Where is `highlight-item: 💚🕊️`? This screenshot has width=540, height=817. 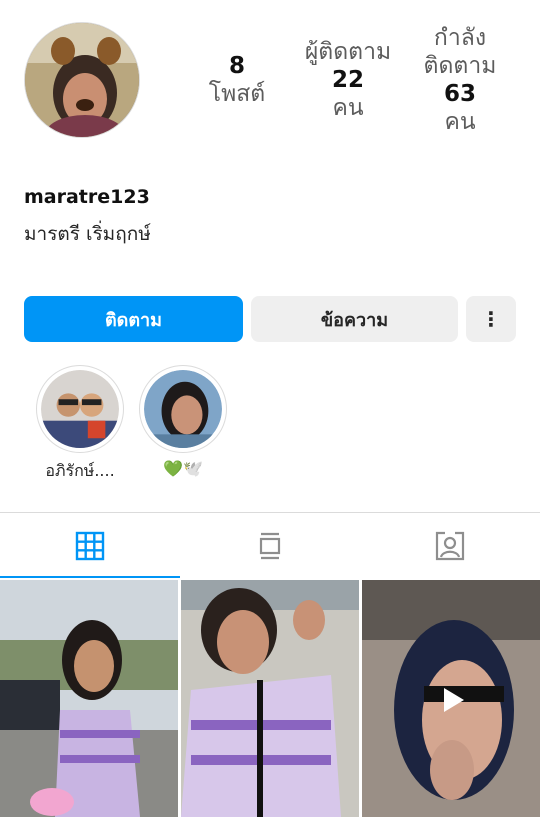
highlight-item: 💚🕊️ is located at coordinates (183, 421).